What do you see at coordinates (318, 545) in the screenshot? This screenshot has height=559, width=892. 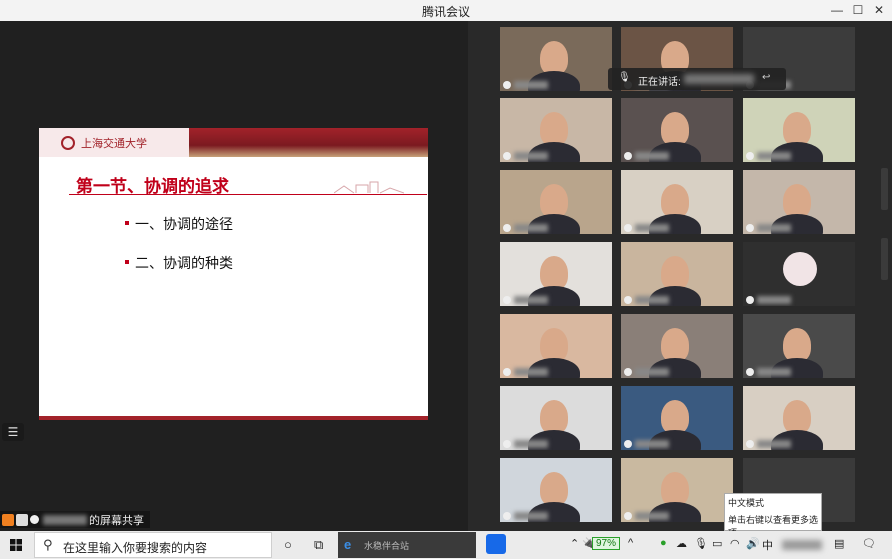 I see `task-view-icon: ⧉` at bounding box center [318, 545].